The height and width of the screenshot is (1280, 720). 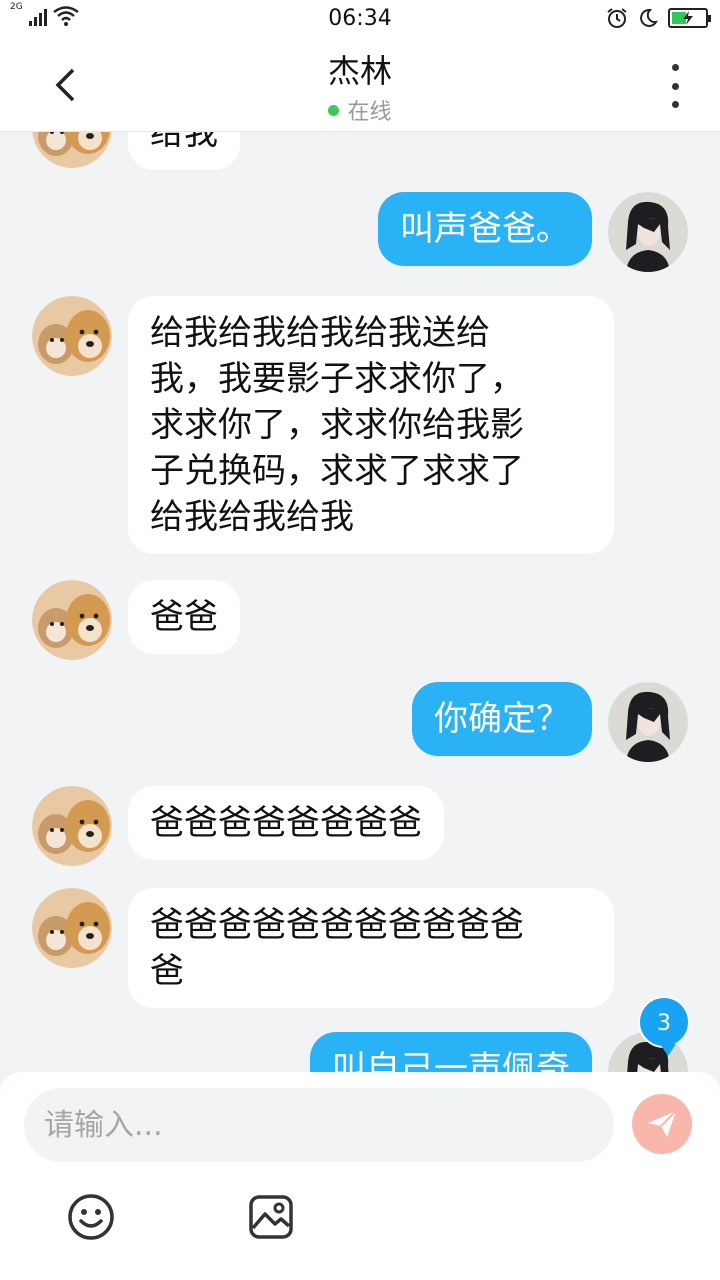 What do you see at coordinates (184, 151) in the screenshot?
I see `message-bubble: 给我` at bounding box center [184, 151].